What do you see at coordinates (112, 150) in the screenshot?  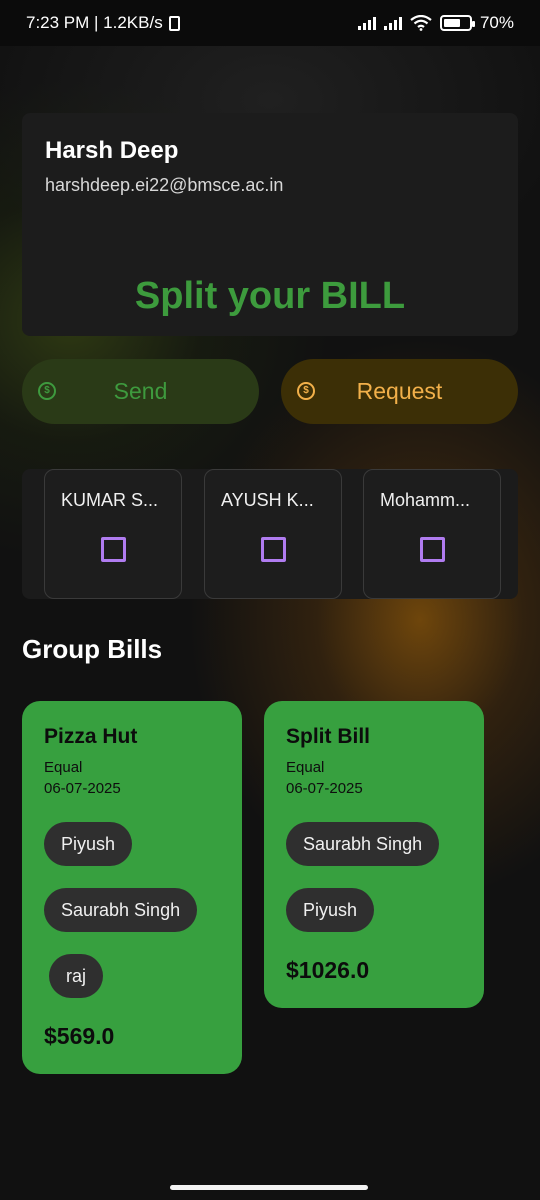 I see `profile-name: Harsh Deep` at bounding box center [112, 150].